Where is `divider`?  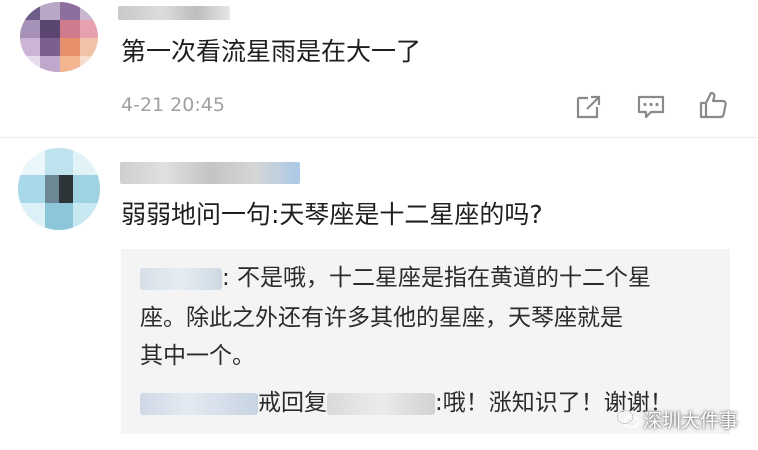
divider is located at coordinates (379, 137).